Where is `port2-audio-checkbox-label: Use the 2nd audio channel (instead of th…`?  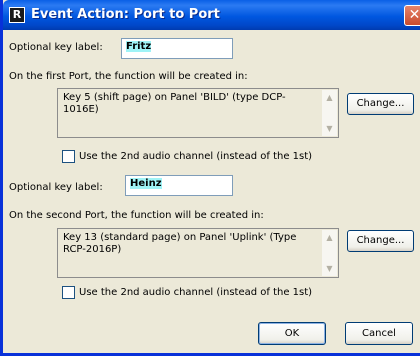
port2-audio-checkbox-label: Use the 2nd audio channel (instead of th… is located at coordinates (195, 292).